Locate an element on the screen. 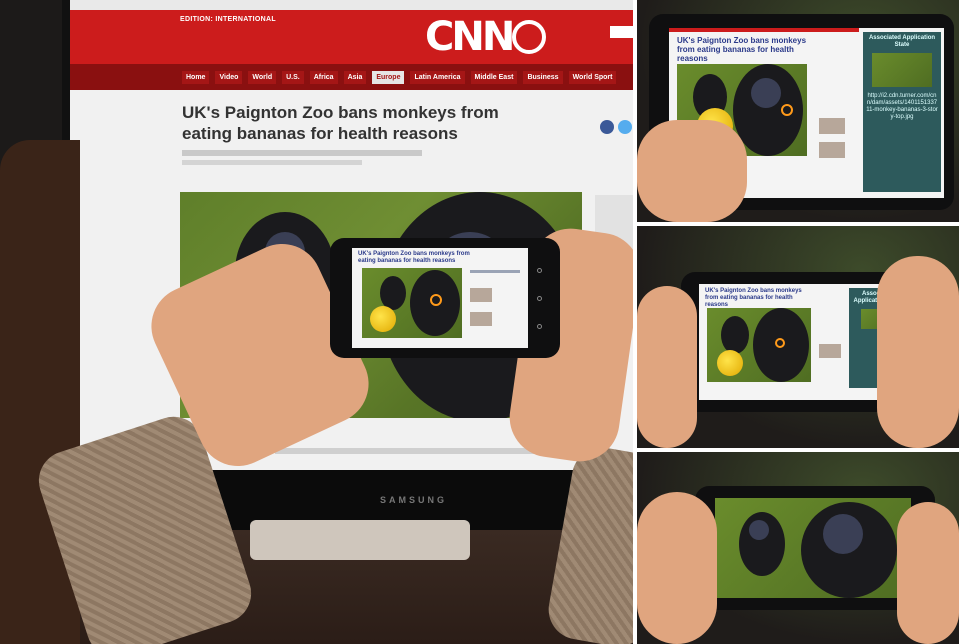 The height and width of the screenshot is (644, 959). edition-label: EDITION: INTERNATIONAL is located at coordinates (228, 19).